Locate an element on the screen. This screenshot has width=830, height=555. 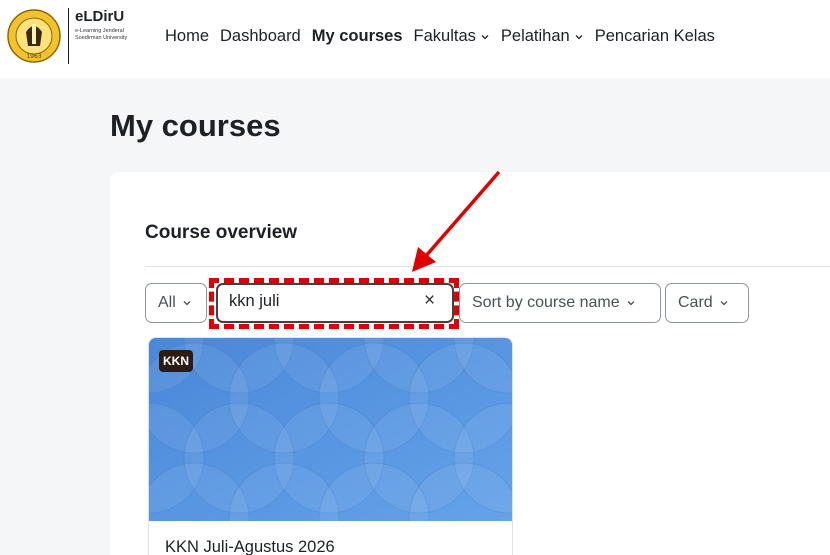
nav-item-my-courses: My courses is located at coordinates (357, 36).